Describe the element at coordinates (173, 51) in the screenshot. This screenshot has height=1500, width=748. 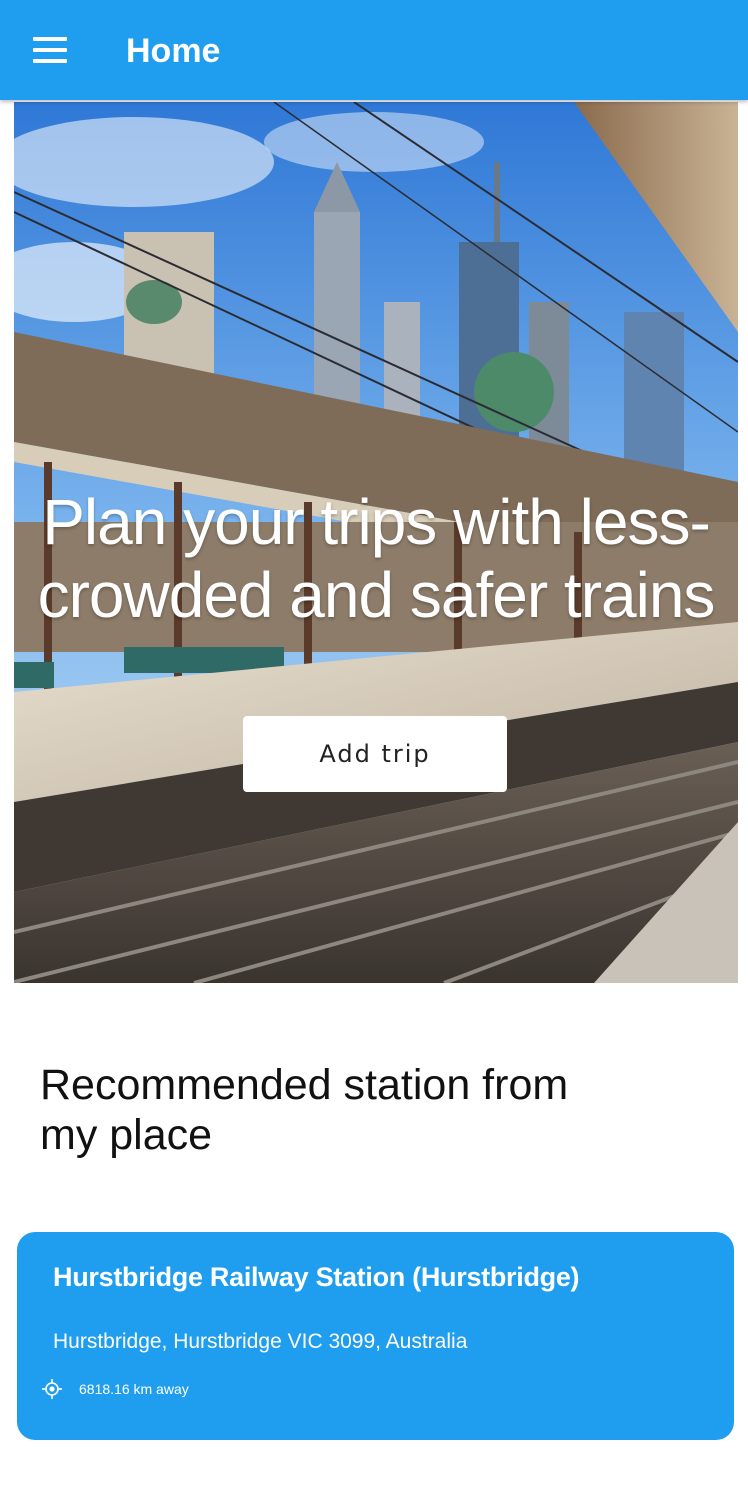
I see `page-title: Home` at that location.